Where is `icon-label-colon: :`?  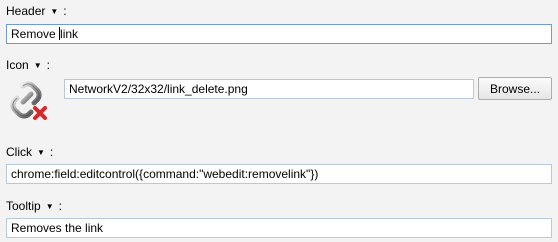
icon-label-colon: : is located at coordinates (48, 65).